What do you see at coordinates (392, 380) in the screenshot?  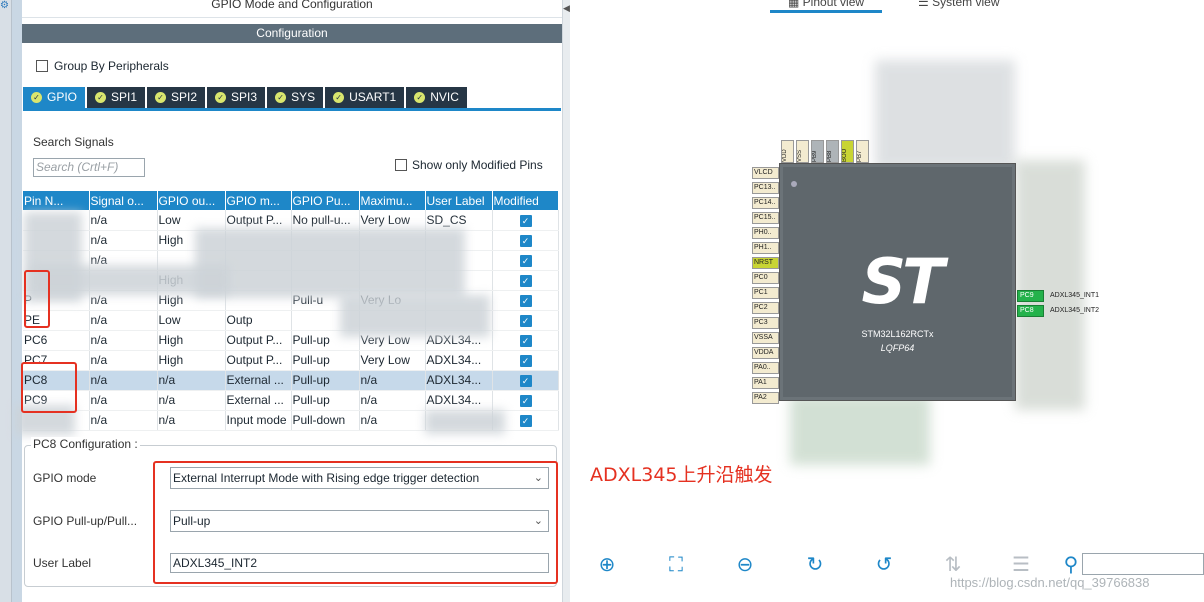 I see `cell-speed: n/a` at bounding box center [392, 380].